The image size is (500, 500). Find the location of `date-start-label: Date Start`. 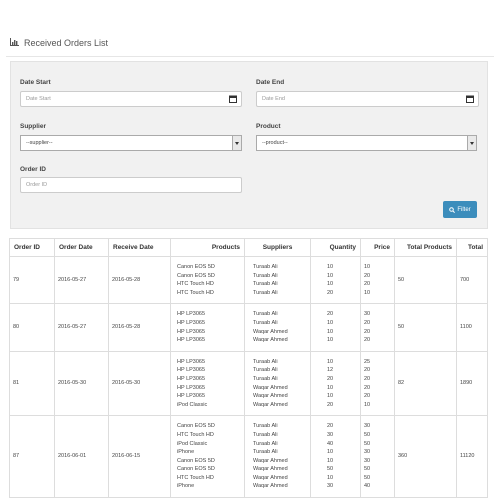

date-start-label: Date Start is located at coordinates (35, 82).